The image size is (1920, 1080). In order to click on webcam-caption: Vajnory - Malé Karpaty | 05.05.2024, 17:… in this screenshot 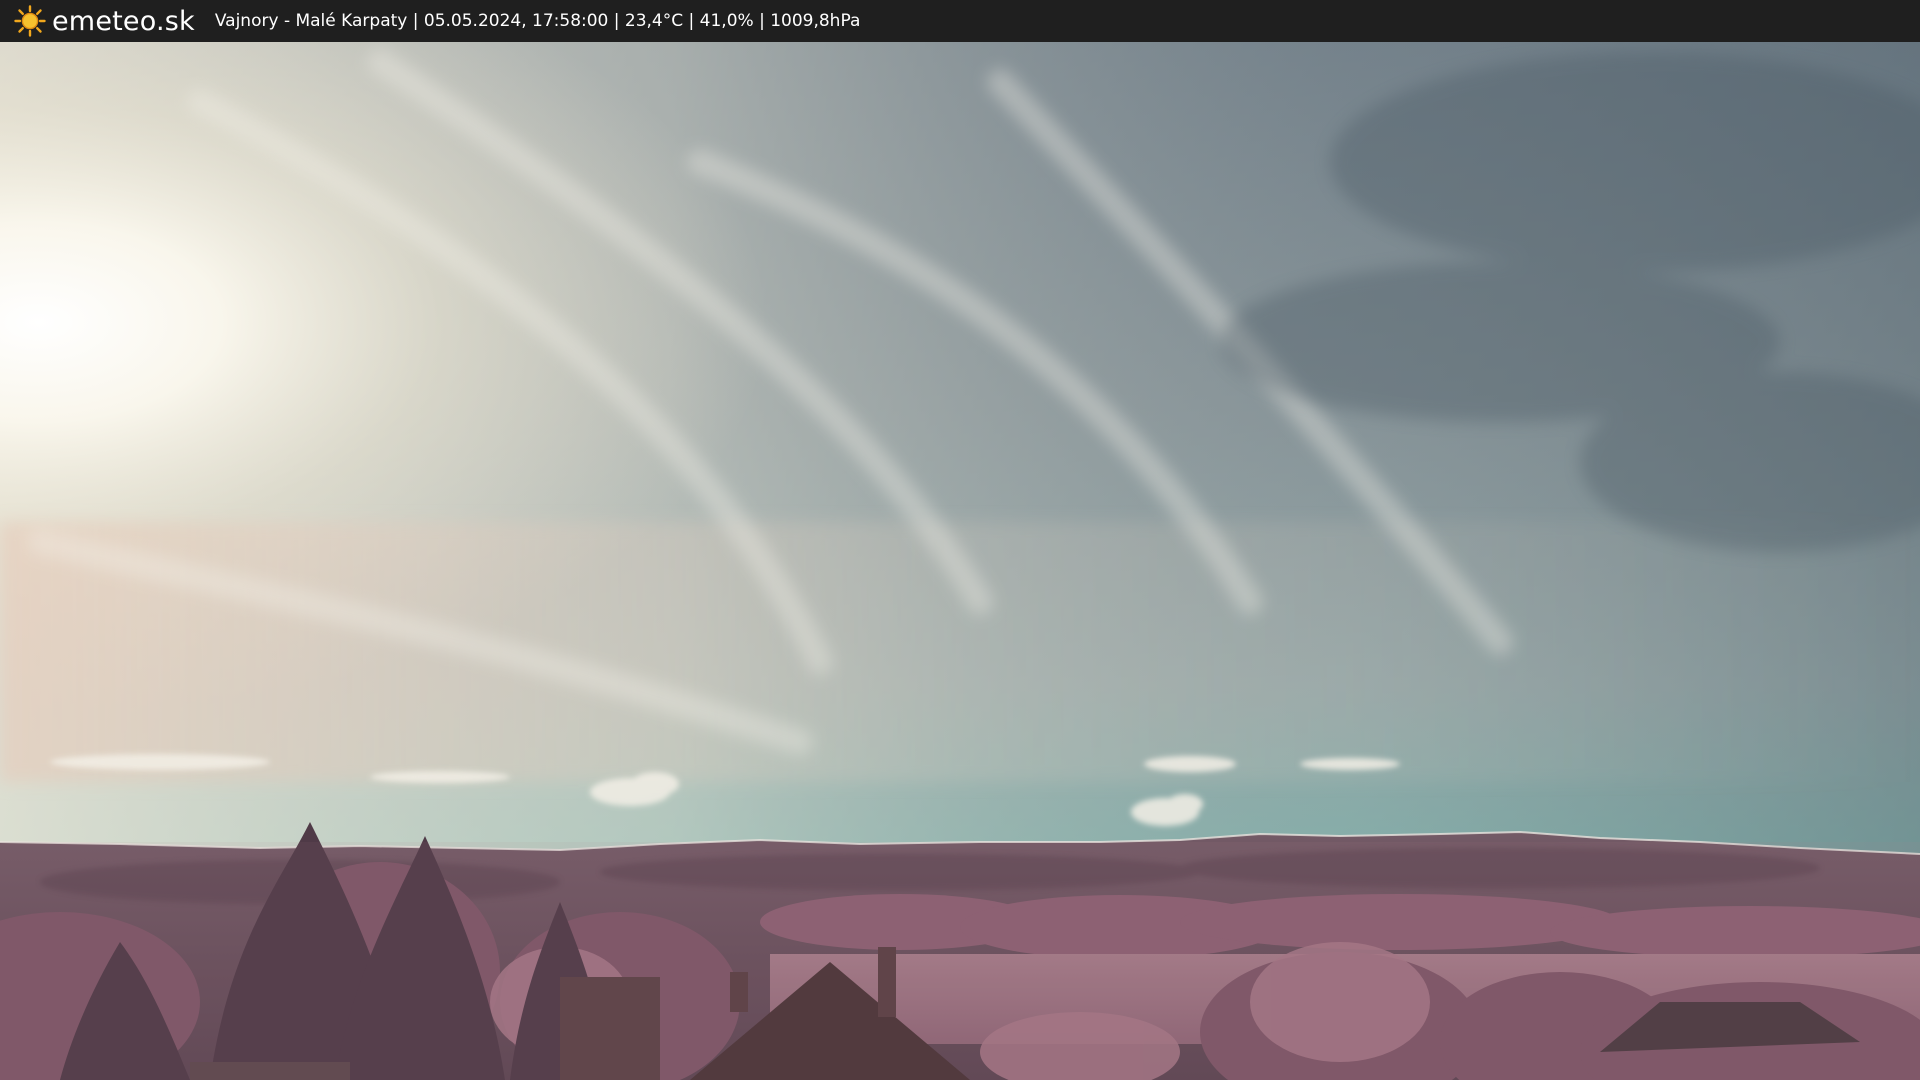, I will do `click(537, 21)`.